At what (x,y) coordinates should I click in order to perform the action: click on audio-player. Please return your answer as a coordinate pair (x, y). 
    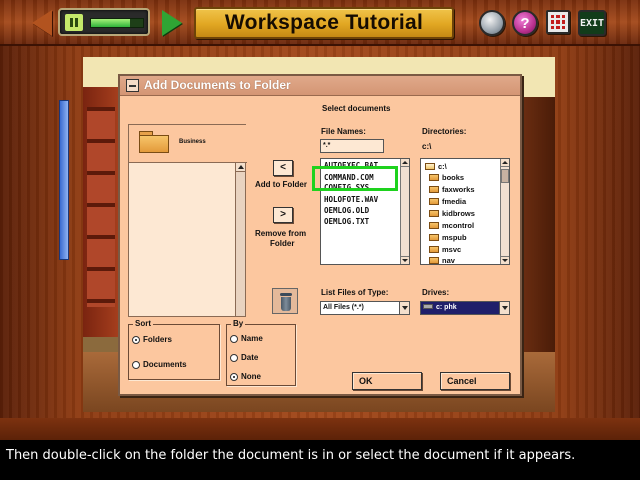
    Looking at the image, I should click on (104, 22).